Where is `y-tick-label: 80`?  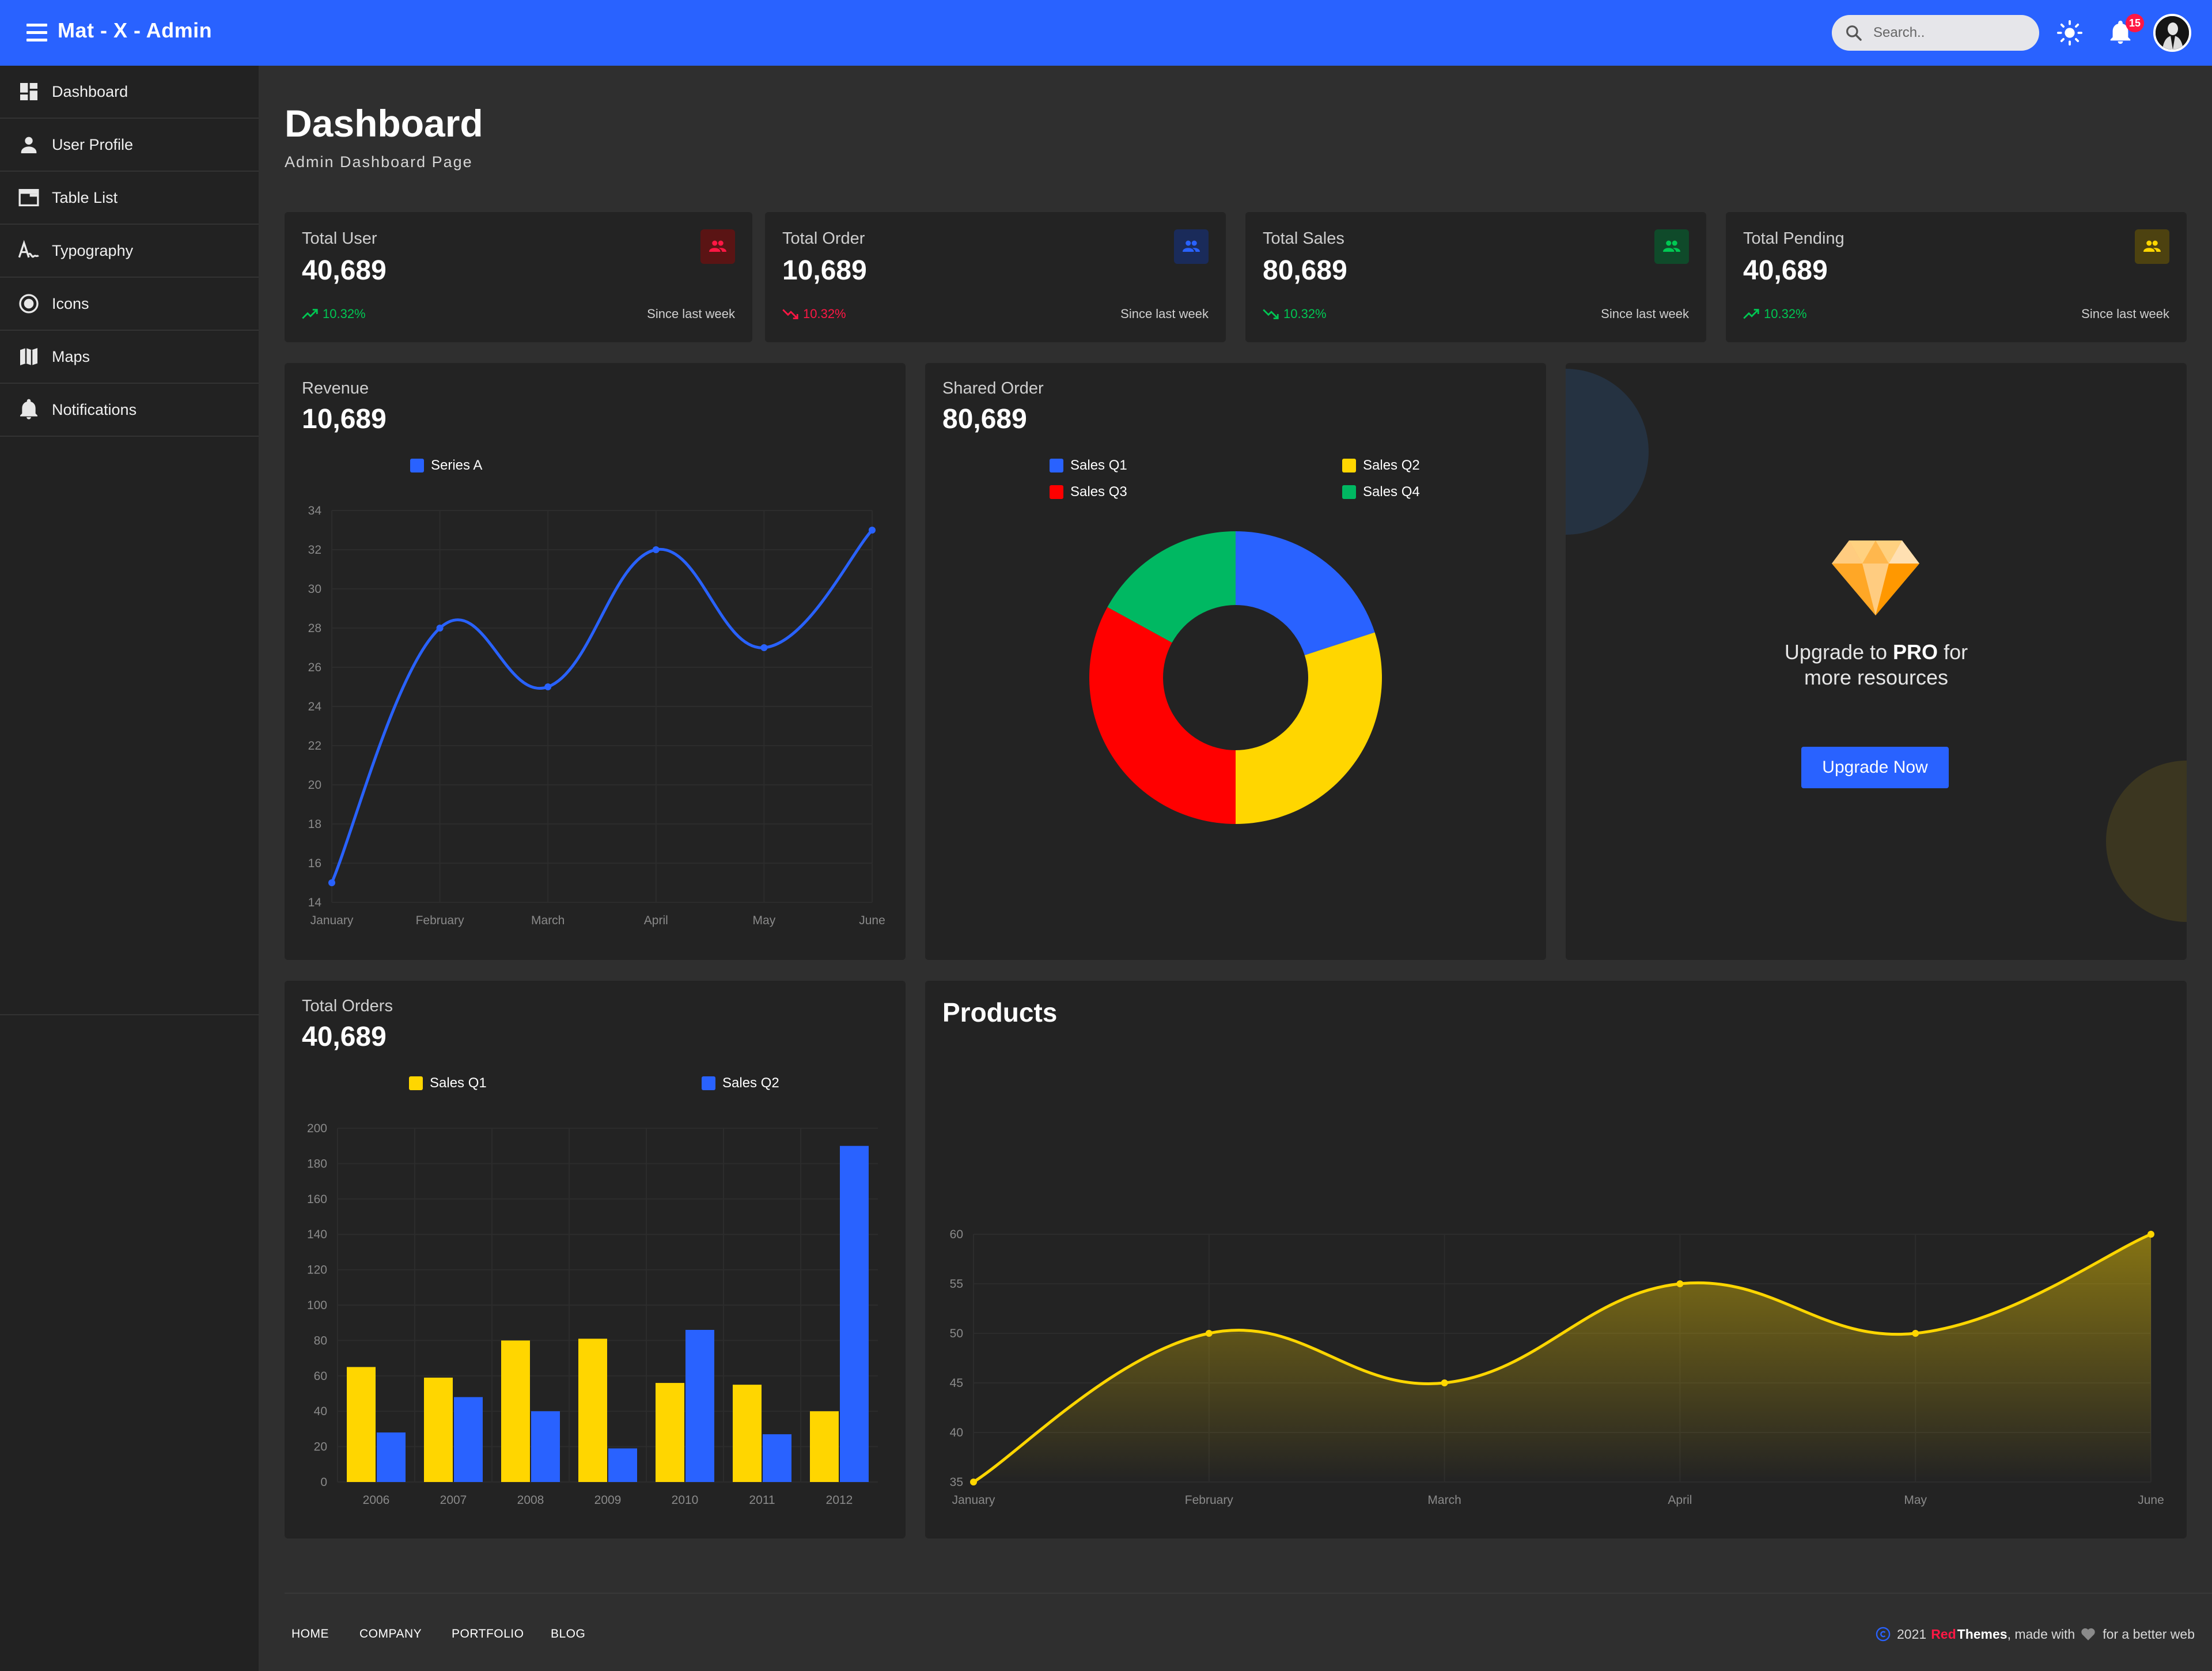 y-tick-label: 80 is located at coordinates (320, 1340).